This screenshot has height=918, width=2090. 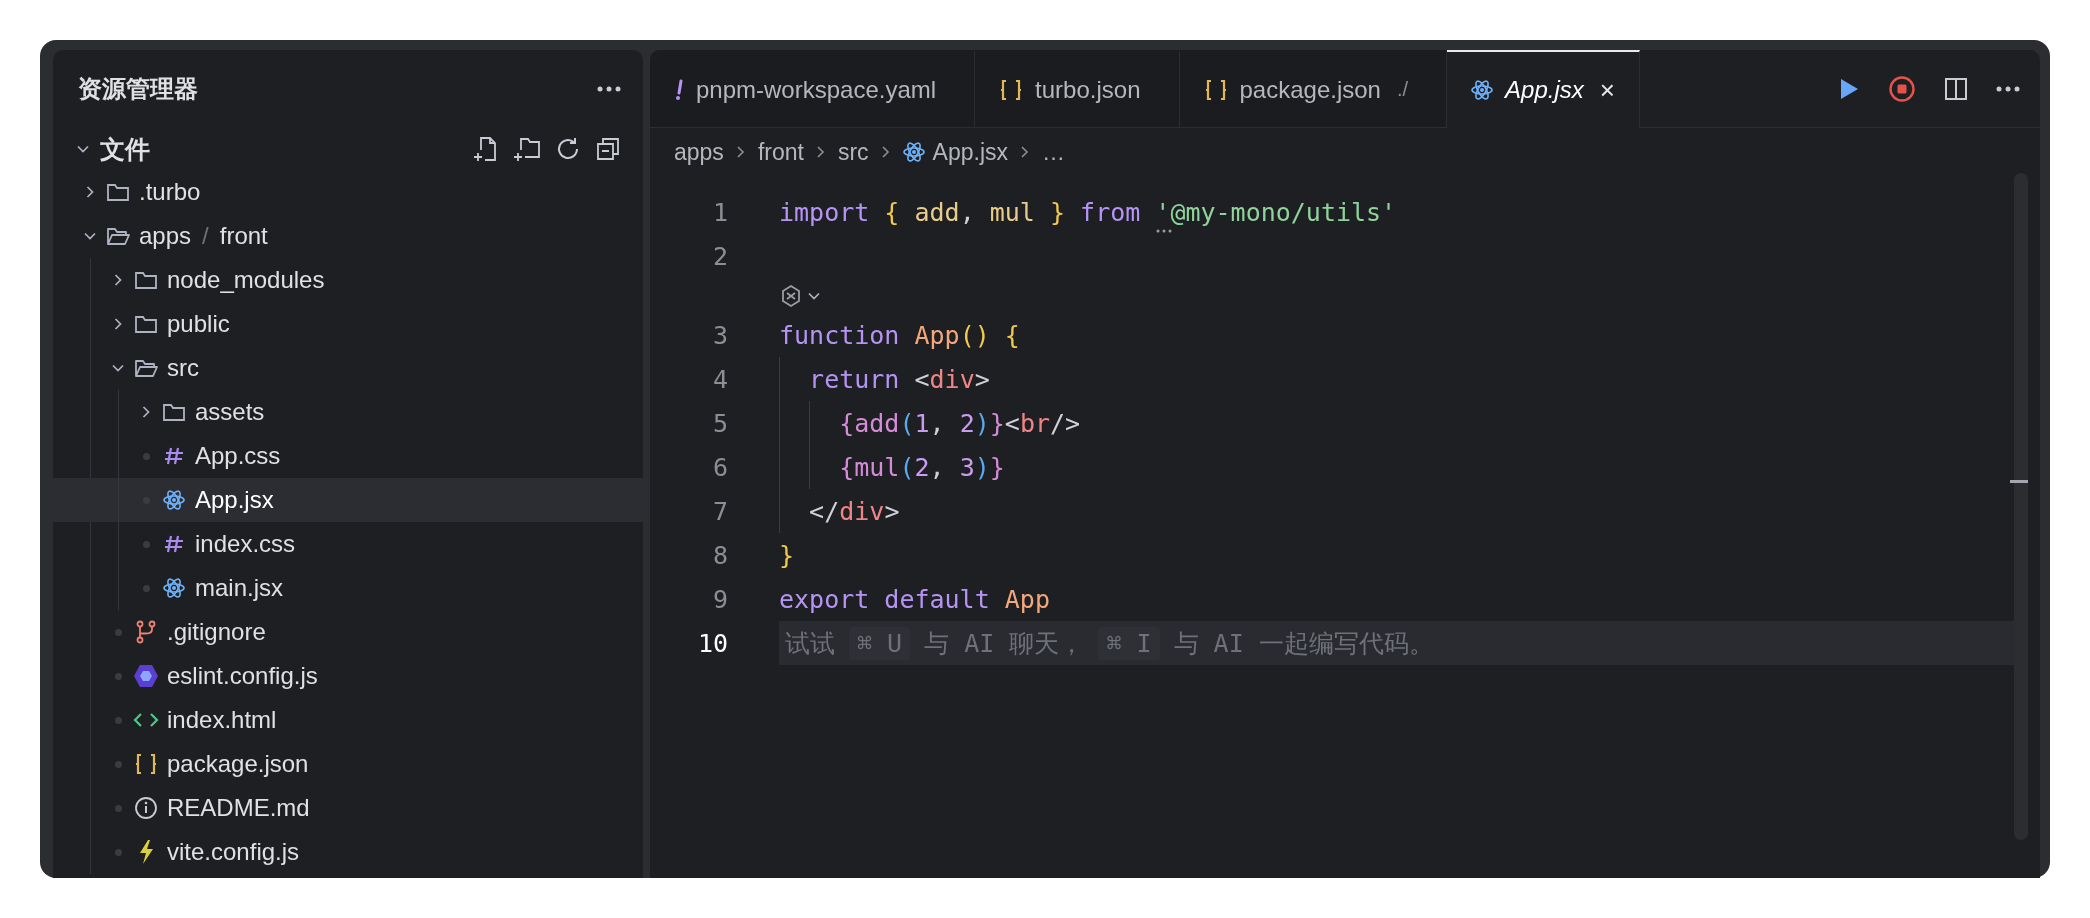 I want to click on file-name: main.jsx, so click(x=239, y=588).